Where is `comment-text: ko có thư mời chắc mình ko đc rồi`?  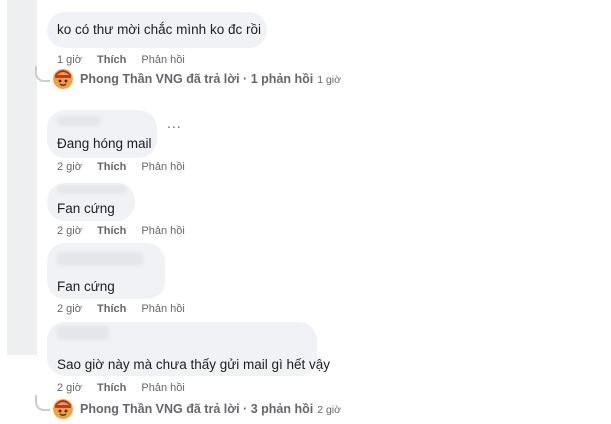
comment-text: ko có thư mời chắc mình ko đc rồi is located at coordinates (159, 29).